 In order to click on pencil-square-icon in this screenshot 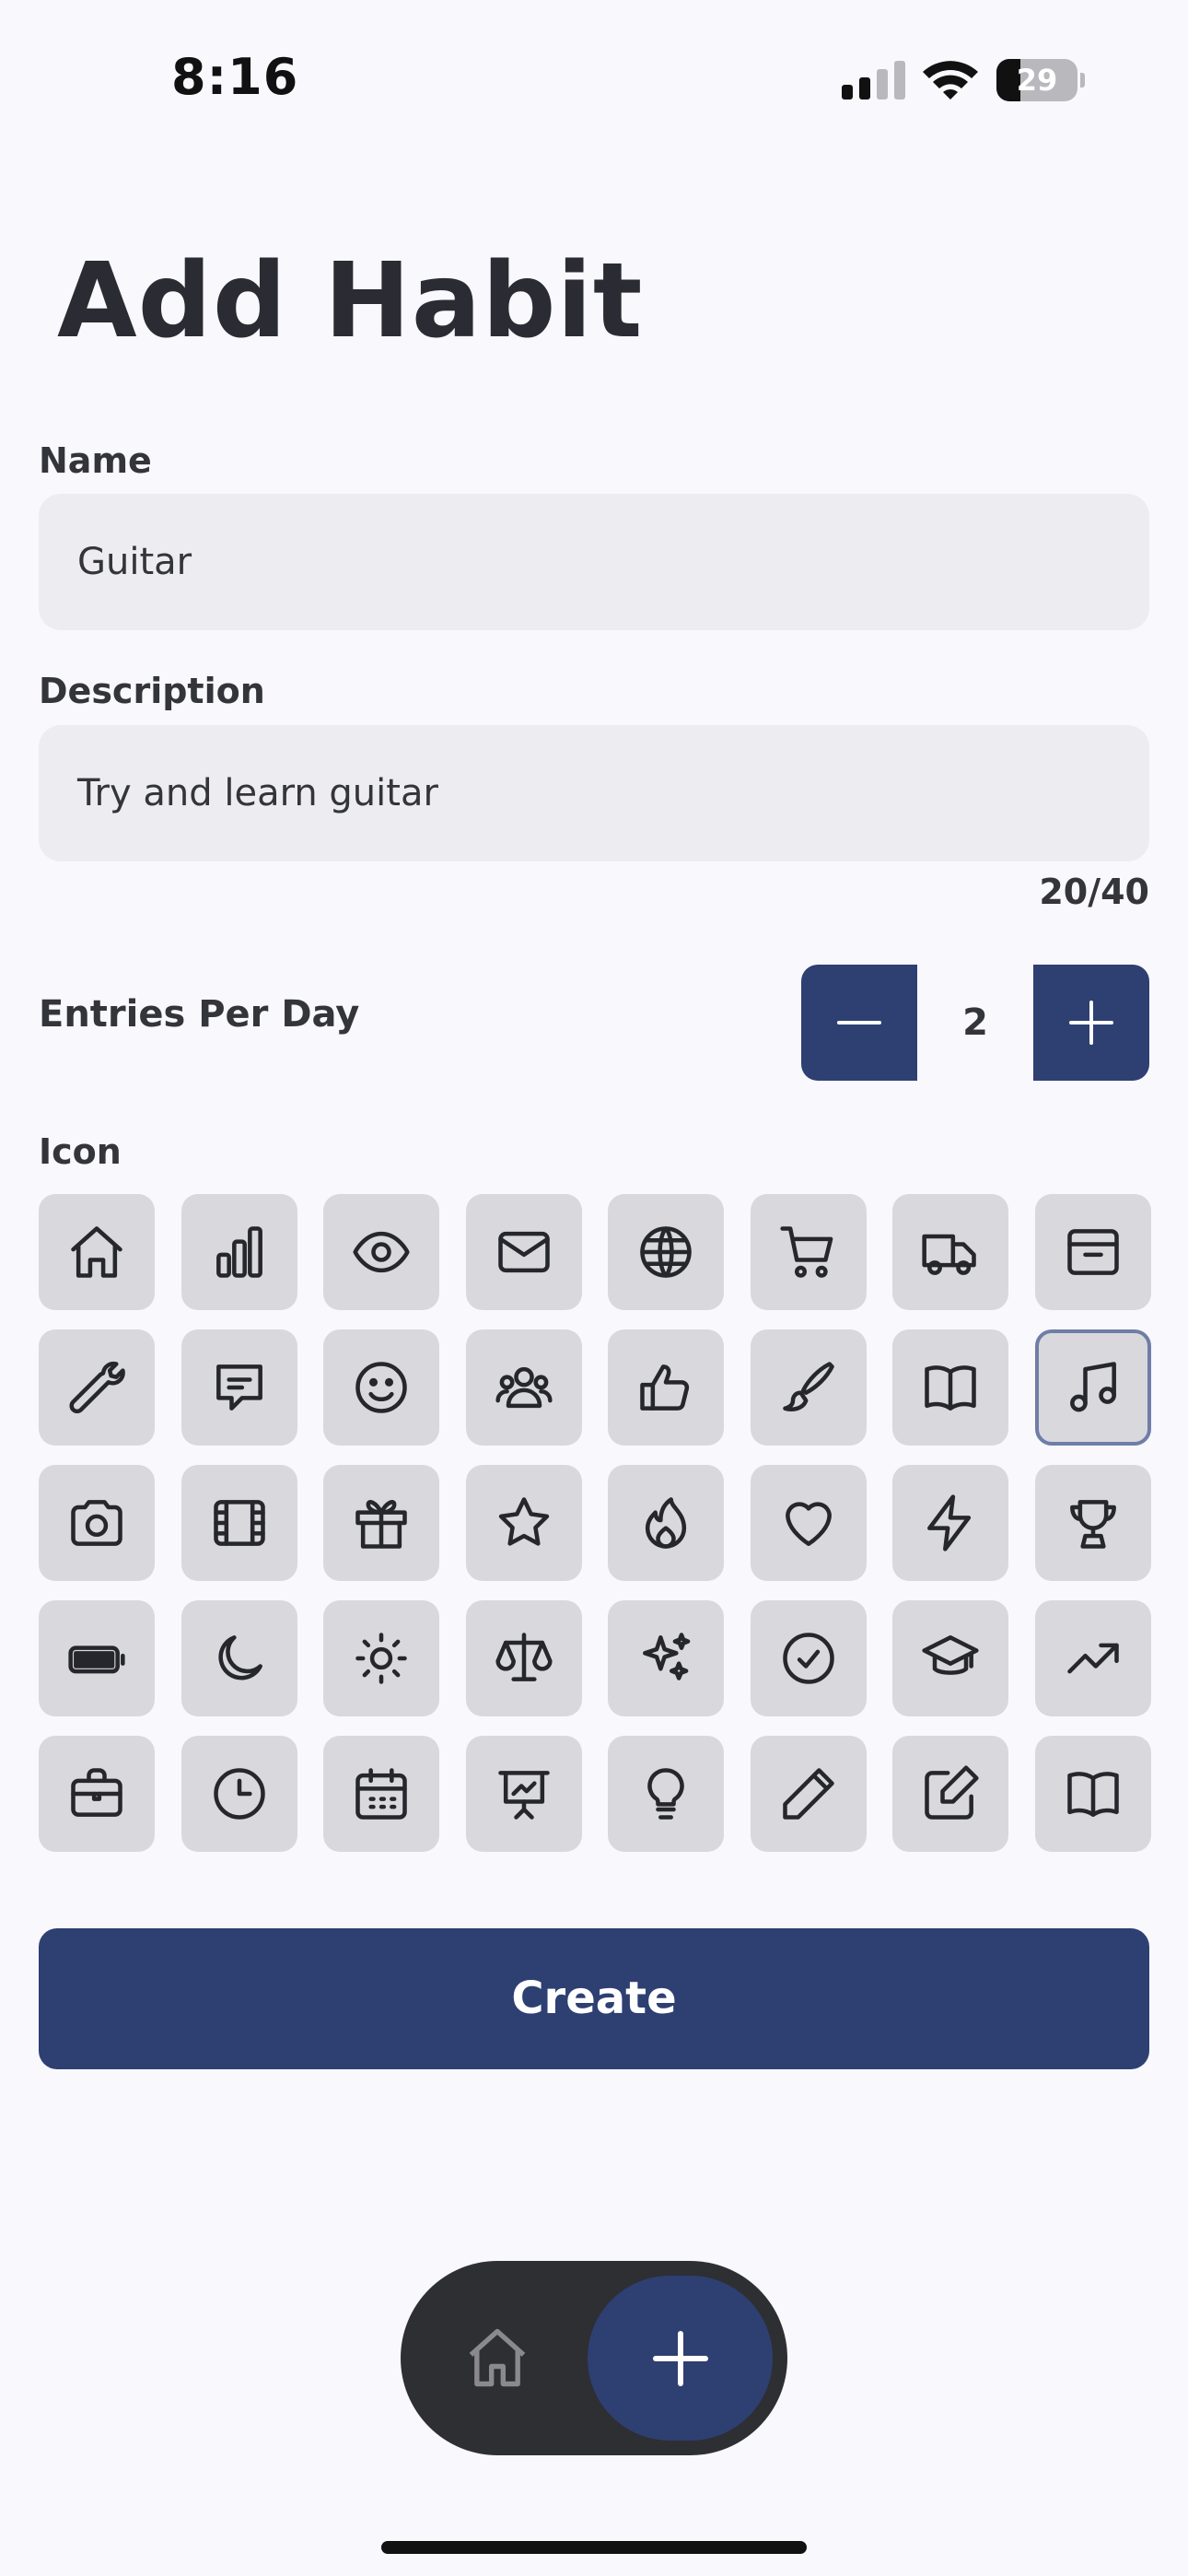, I will do `click(952, 1792)`.